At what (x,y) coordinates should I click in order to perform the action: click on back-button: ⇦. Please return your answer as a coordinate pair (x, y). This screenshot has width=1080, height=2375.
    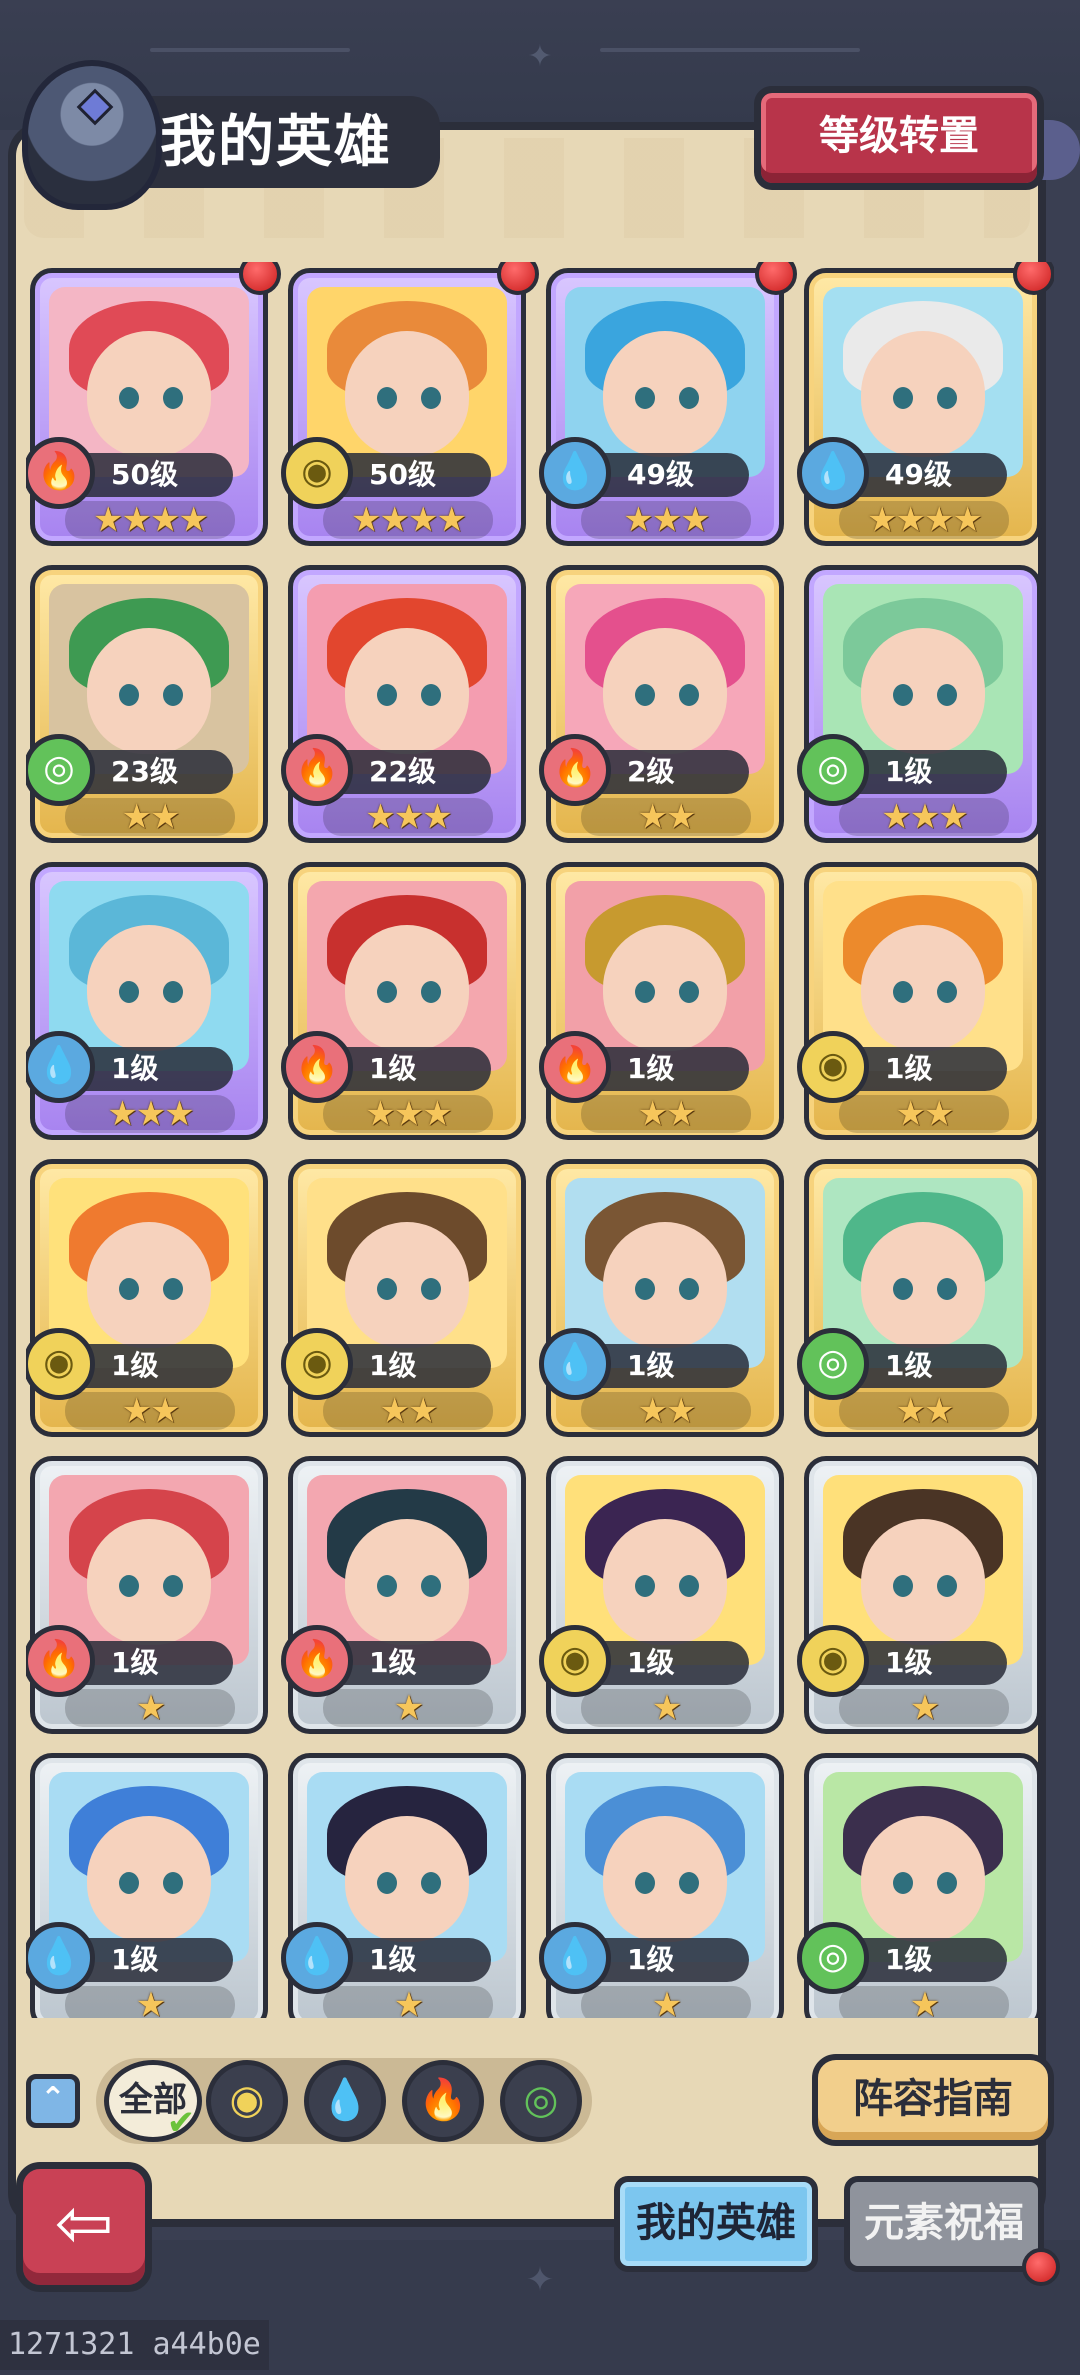
    Looking at the image, I should click on (84, 2227).